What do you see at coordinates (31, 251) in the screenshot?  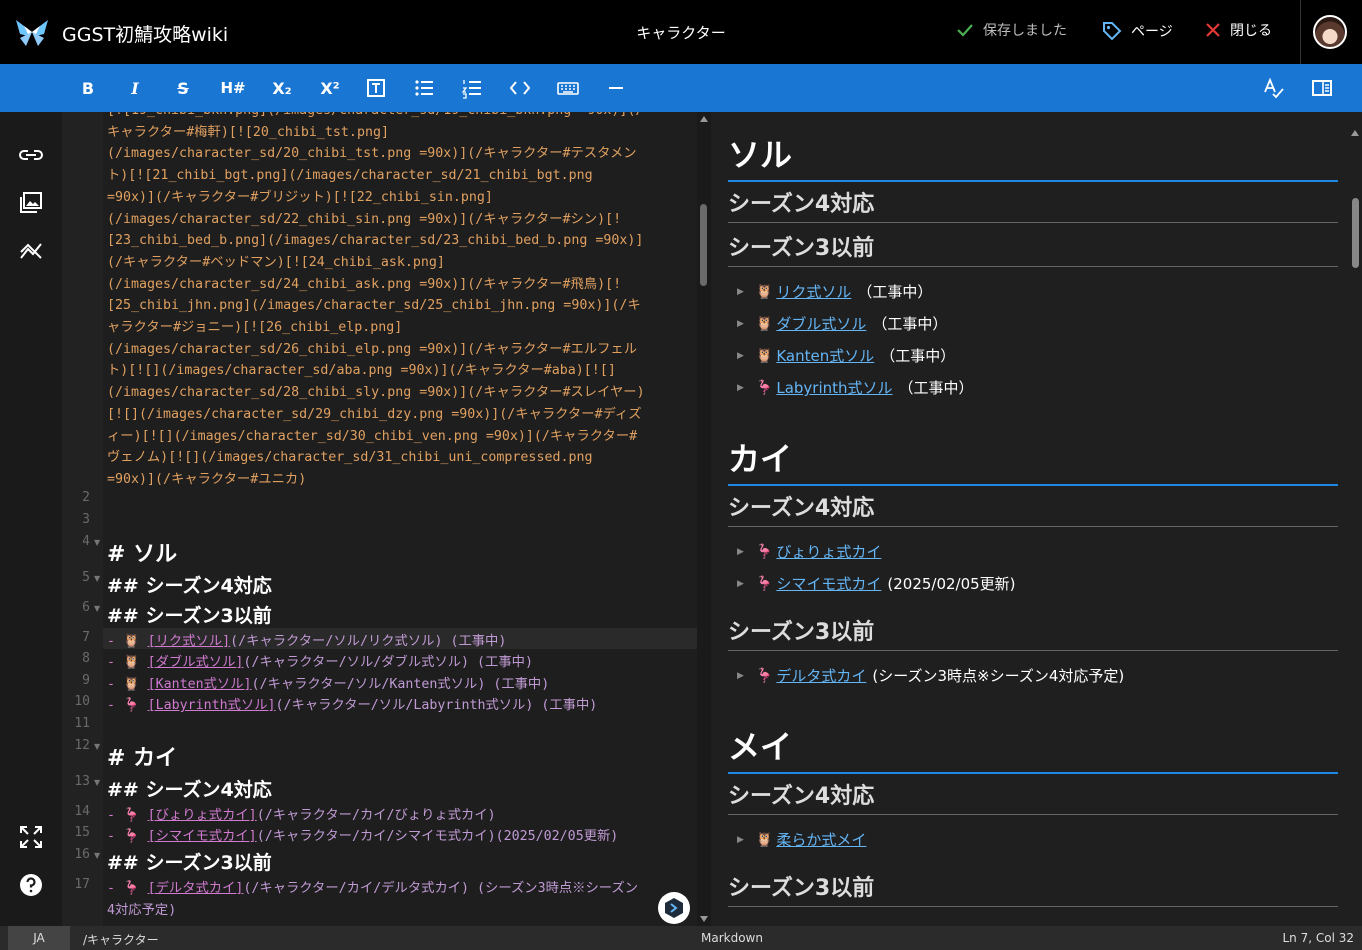 I see `insert-diagram-button` at bounding box center [31, 251].